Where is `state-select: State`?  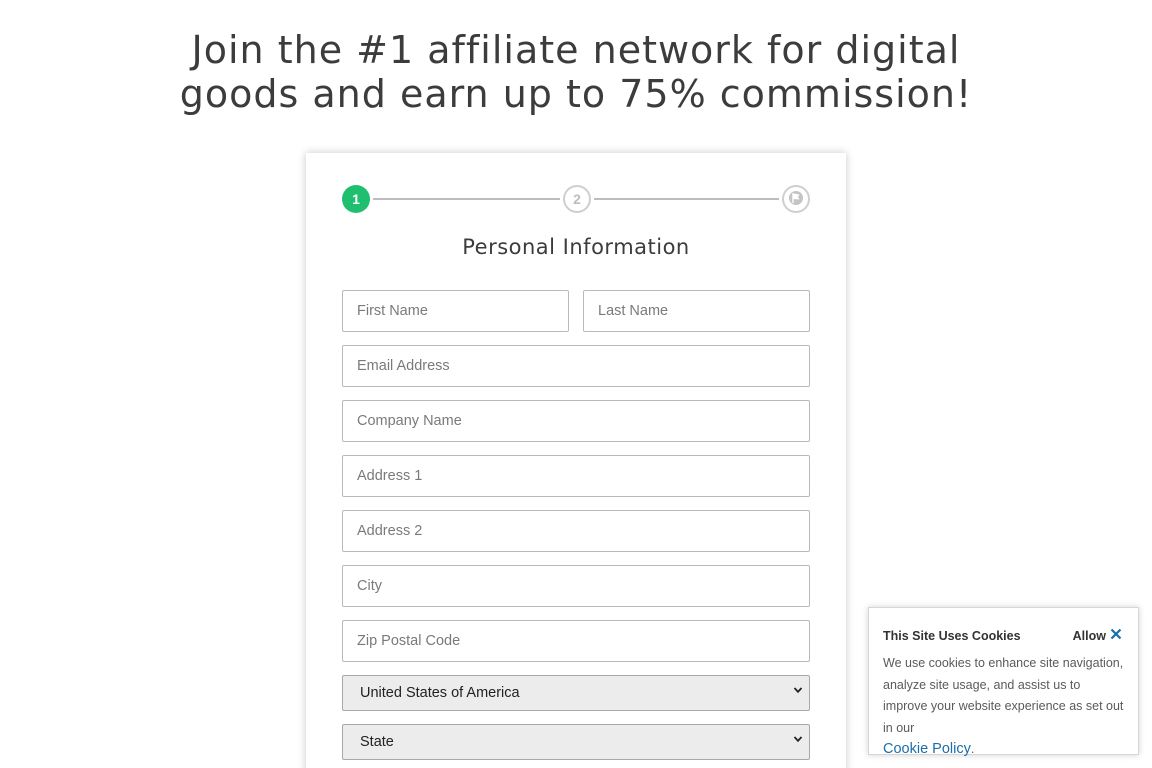 state-select: State is located at coordinates (576, 742).